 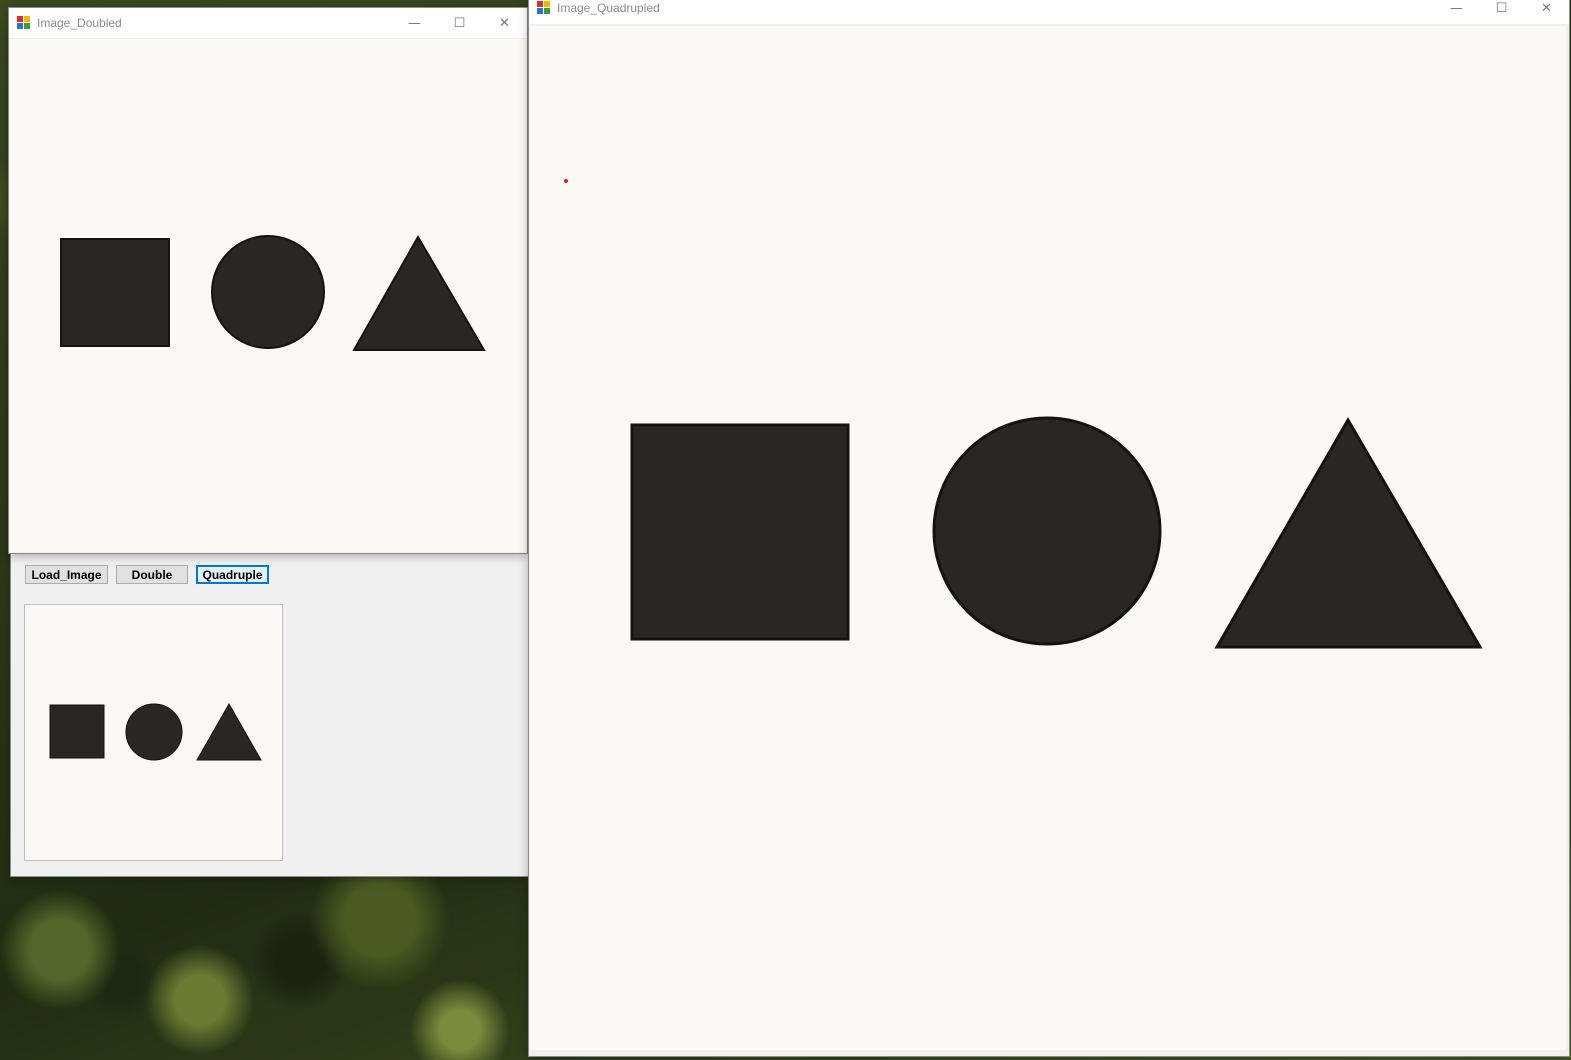 What do you see at coordinates (268, 23) in the screenshot?
I see `title-bar: Image_Doubled — ☐ ✕` at bounding box center [268, 23].